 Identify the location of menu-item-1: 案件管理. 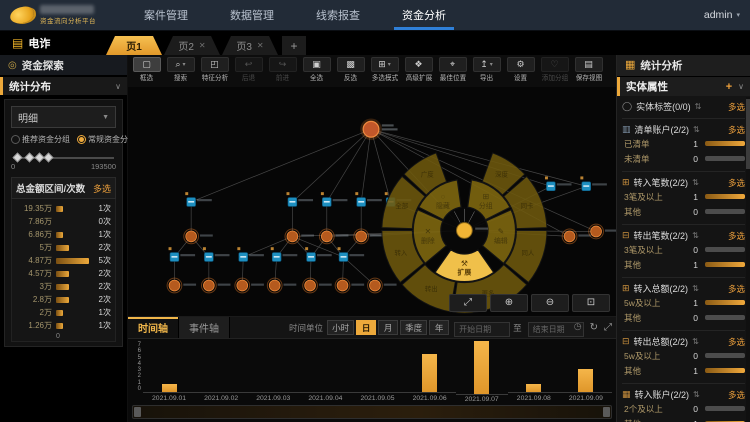
(166, 15).